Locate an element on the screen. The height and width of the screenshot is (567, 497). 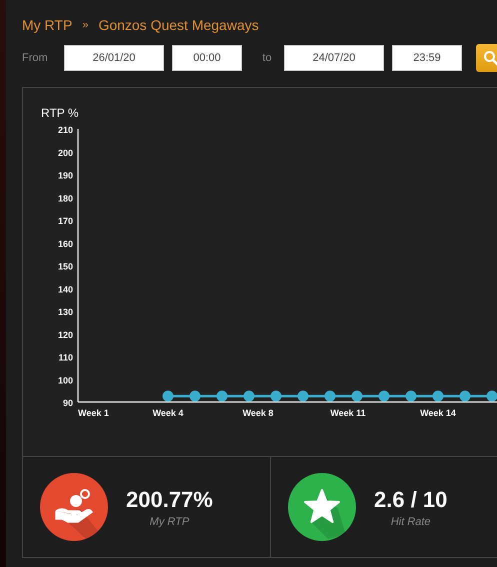
x-tick-label: Week 8 is located at coordinates (258, 413).